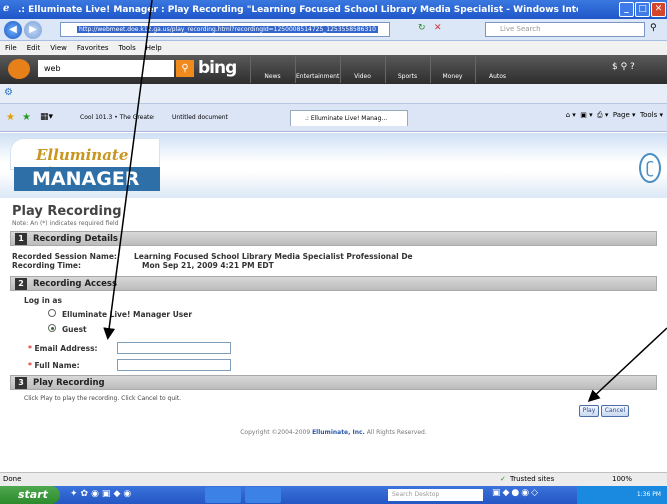 This screenshot has height=504, width=667. Describe the element at coordinates (317, 69) in the screenshot. I see `bing-nav-entertainment: Entertainment` at that location.